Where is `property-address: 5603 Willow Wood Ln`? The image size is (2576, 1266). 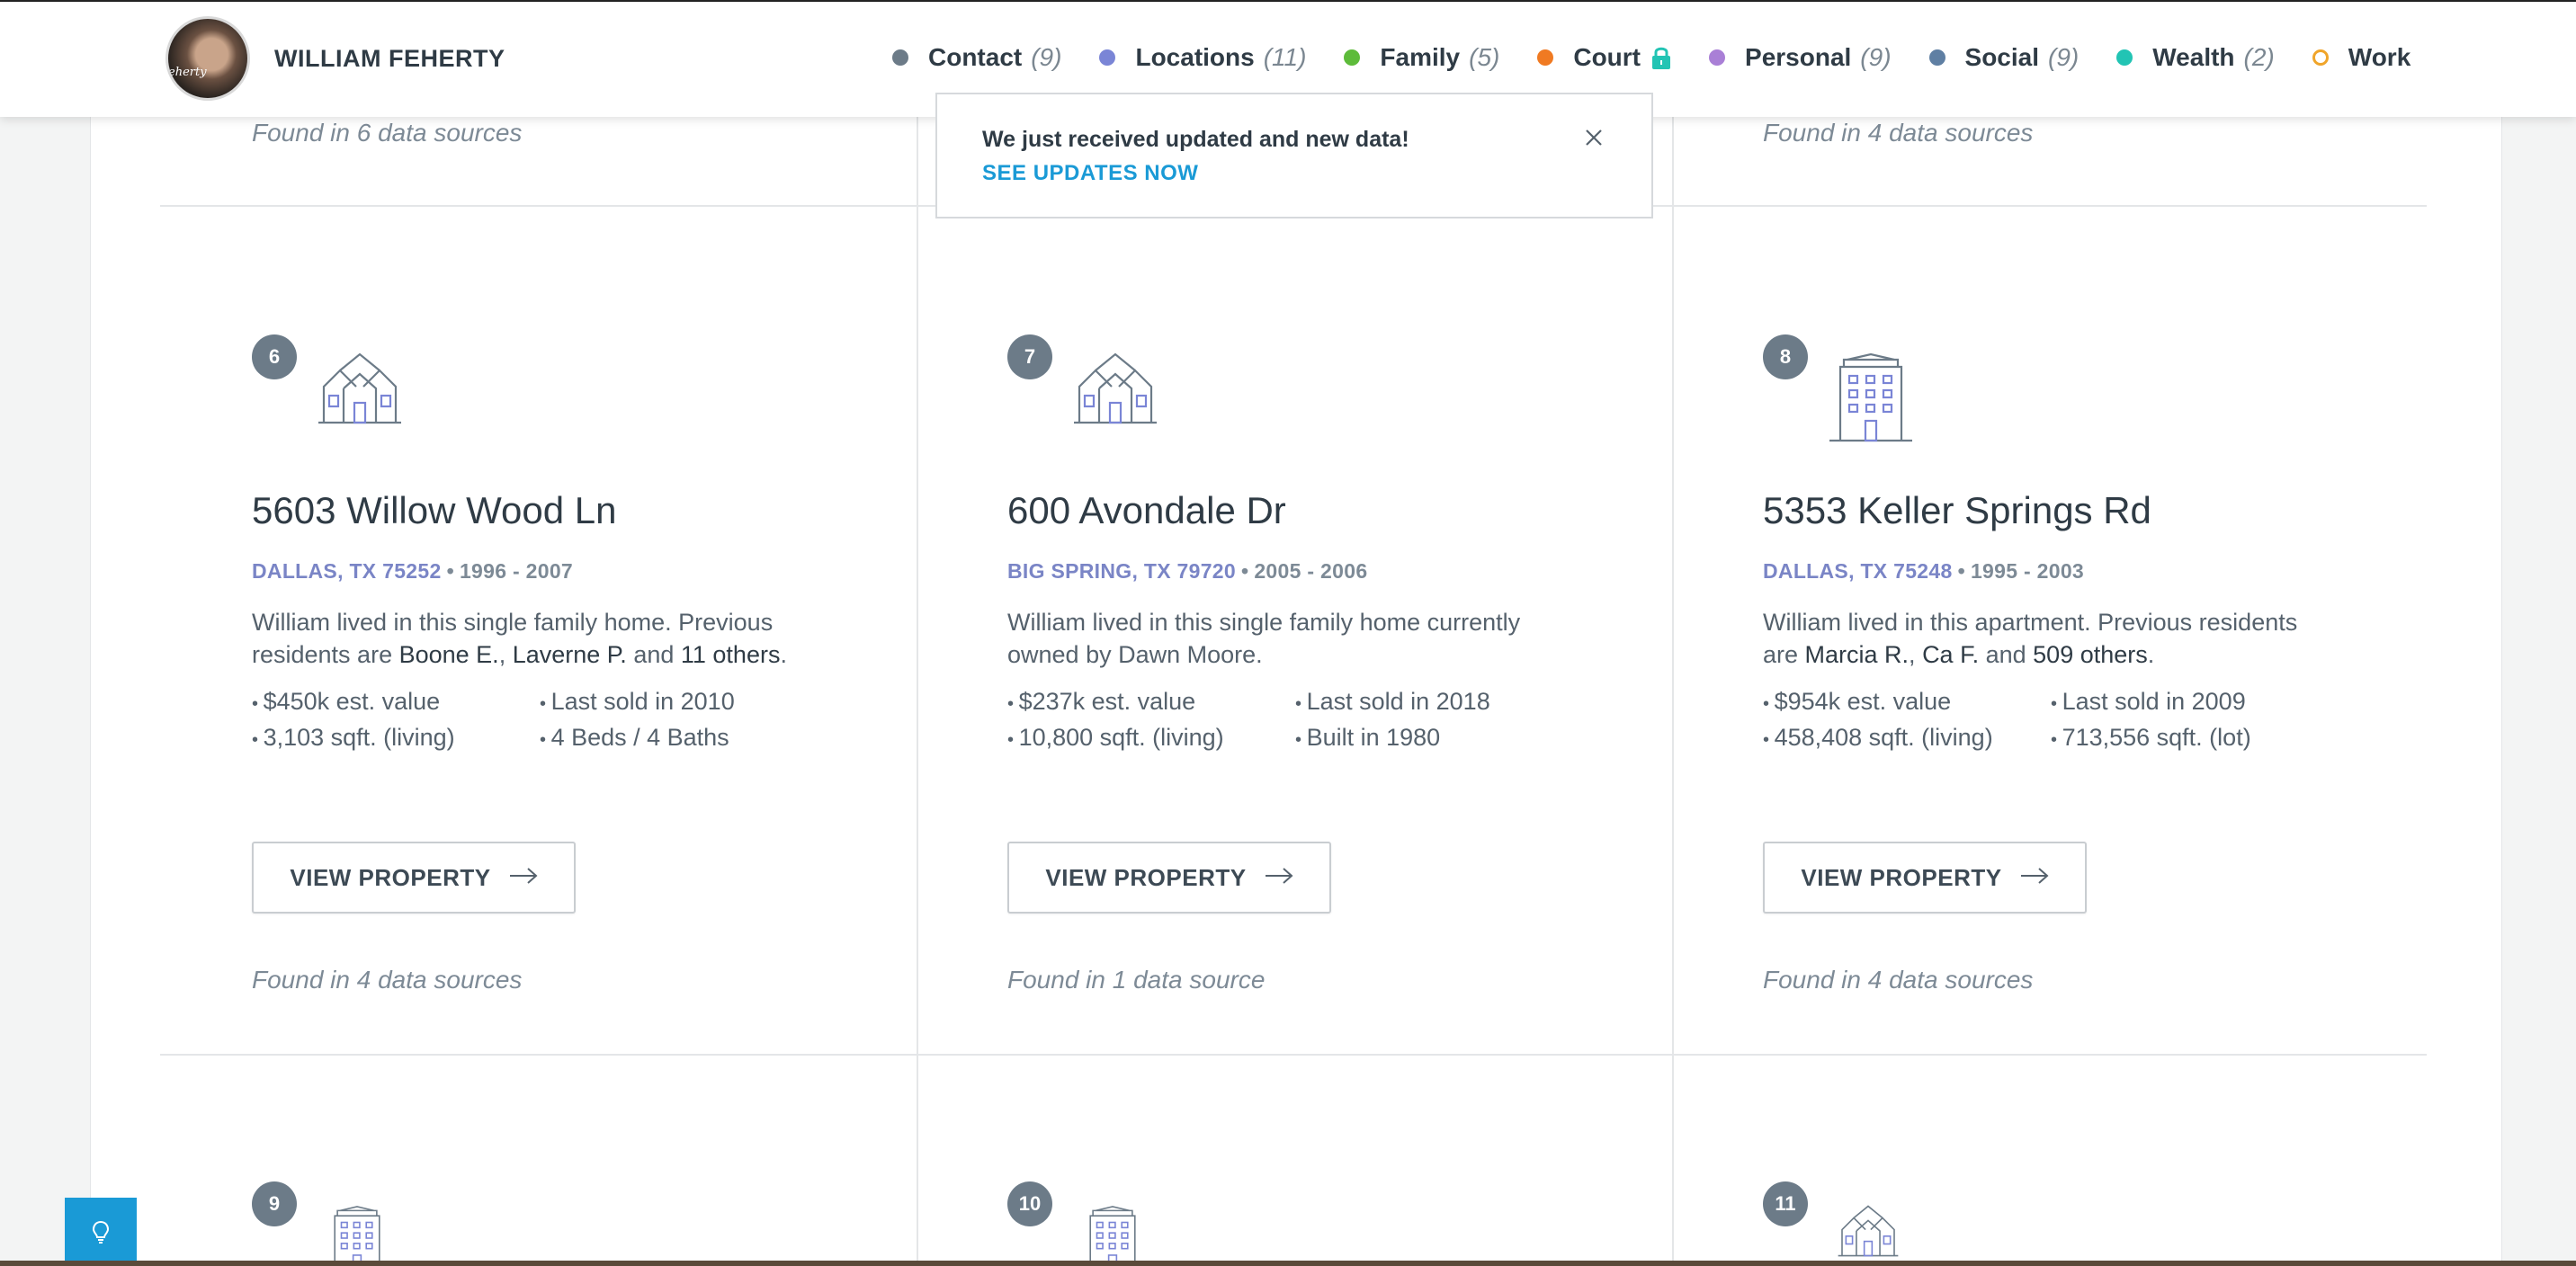
property-address: 5603 Willow Wood Ln is located at coordinates (434, 510).